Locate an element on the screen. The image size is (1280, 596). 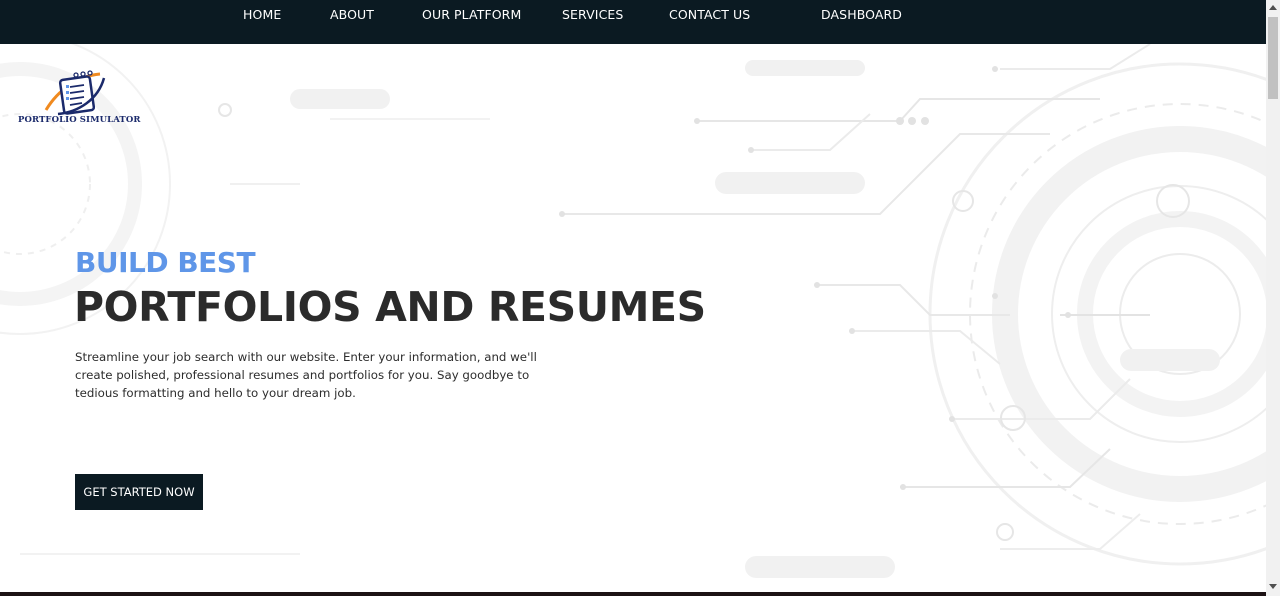
hero-headline: PORTFOLIOS AND RESUMES is located at coordinates (390, 307).